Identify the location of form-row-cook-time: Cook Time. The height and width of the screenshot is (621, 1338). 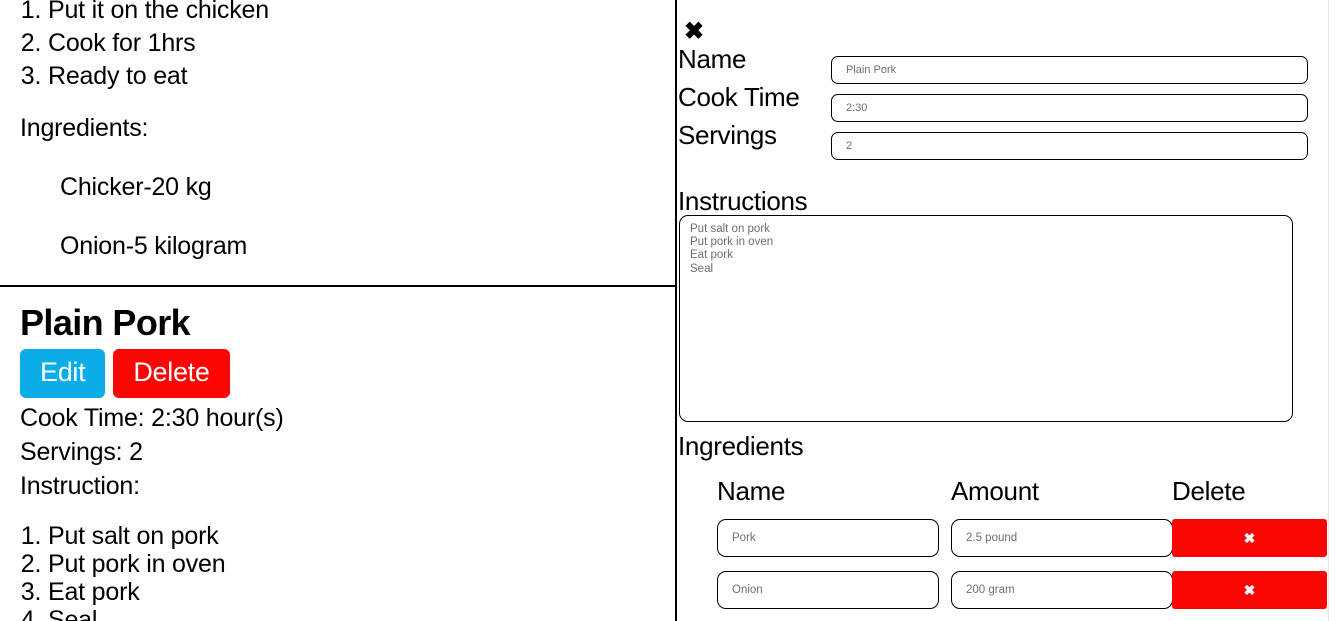
(992, 102).